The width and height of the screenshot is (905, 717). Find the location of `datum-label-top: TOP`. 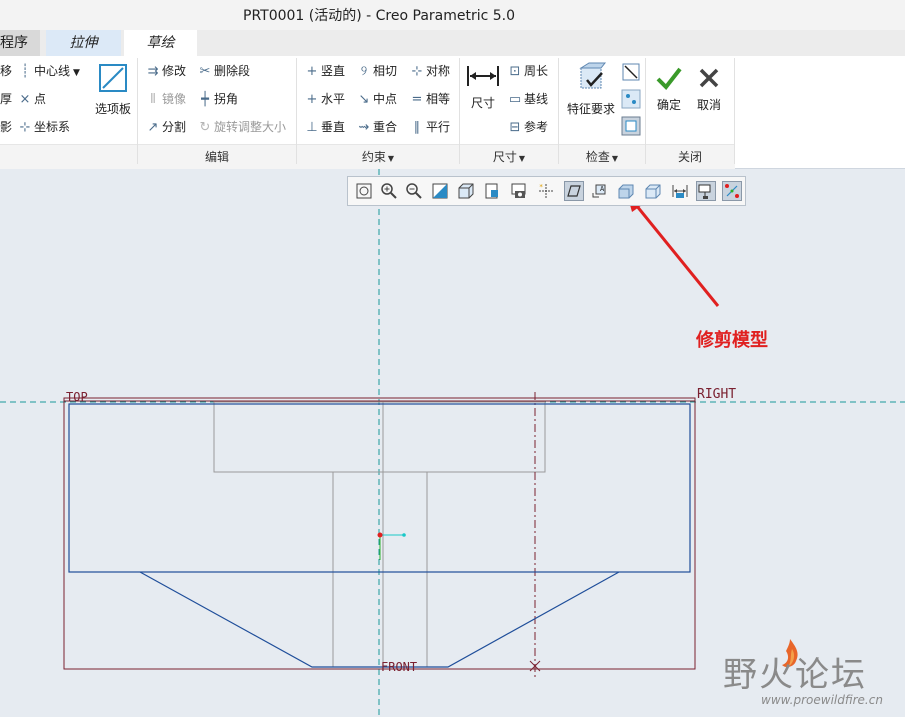

datum-label-top: TOP is located at coordinates (77, 397).